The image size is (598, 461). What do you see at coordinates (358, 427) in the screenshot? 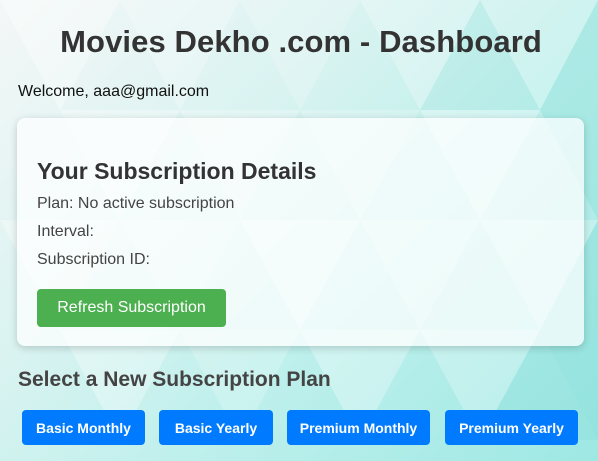
I see `premium-monthly-button: Premium Monthly` at bounding box center [358, 427].